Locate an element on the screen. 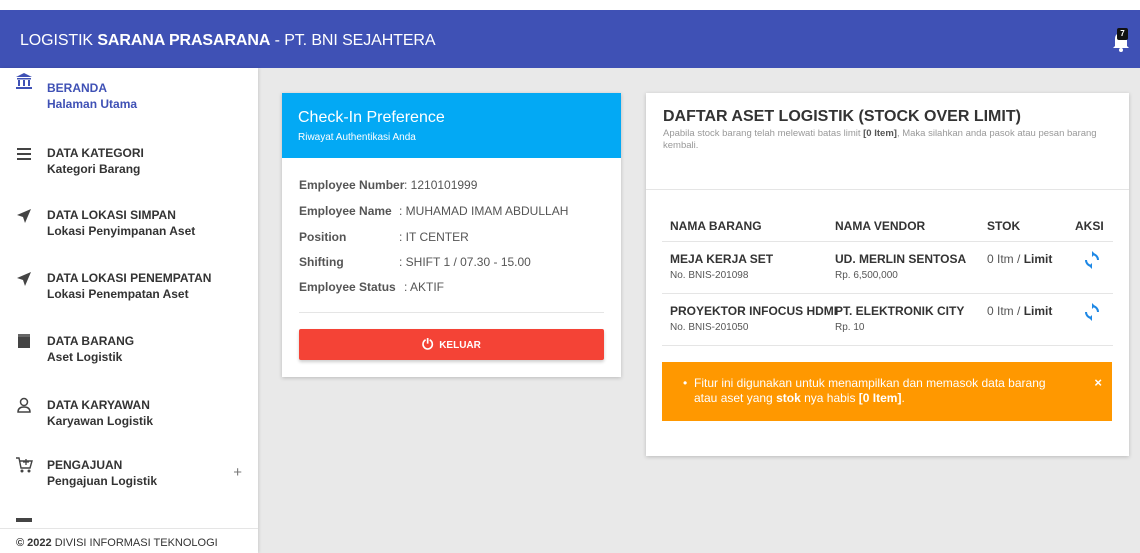 This screenshot has height=553, width=1140. column-header-stok: STOK is located at coordinates (1003, 226).